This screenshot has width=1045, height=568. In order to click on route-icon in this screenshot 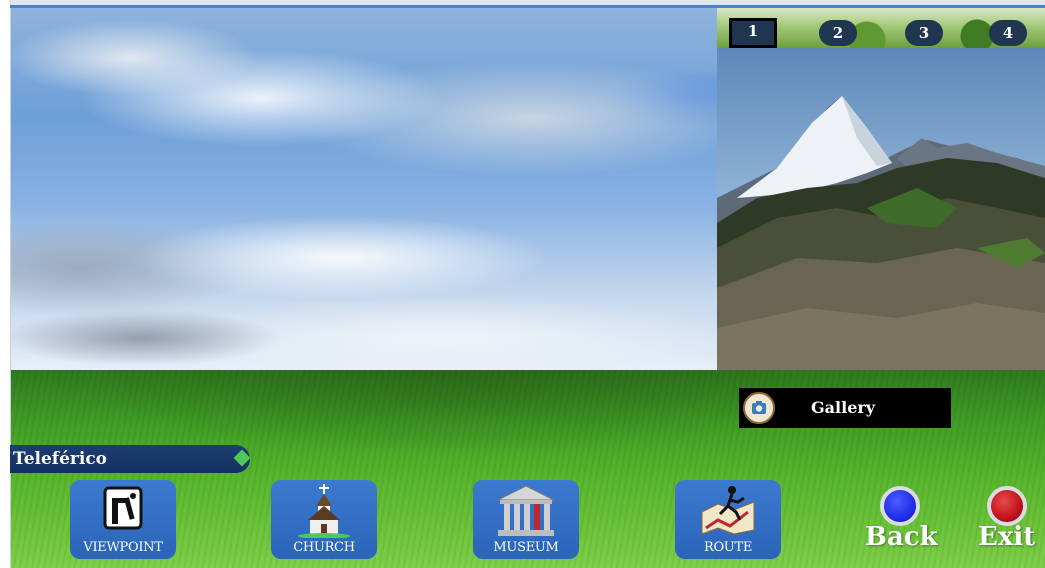, I will do `click(728, 512)`.